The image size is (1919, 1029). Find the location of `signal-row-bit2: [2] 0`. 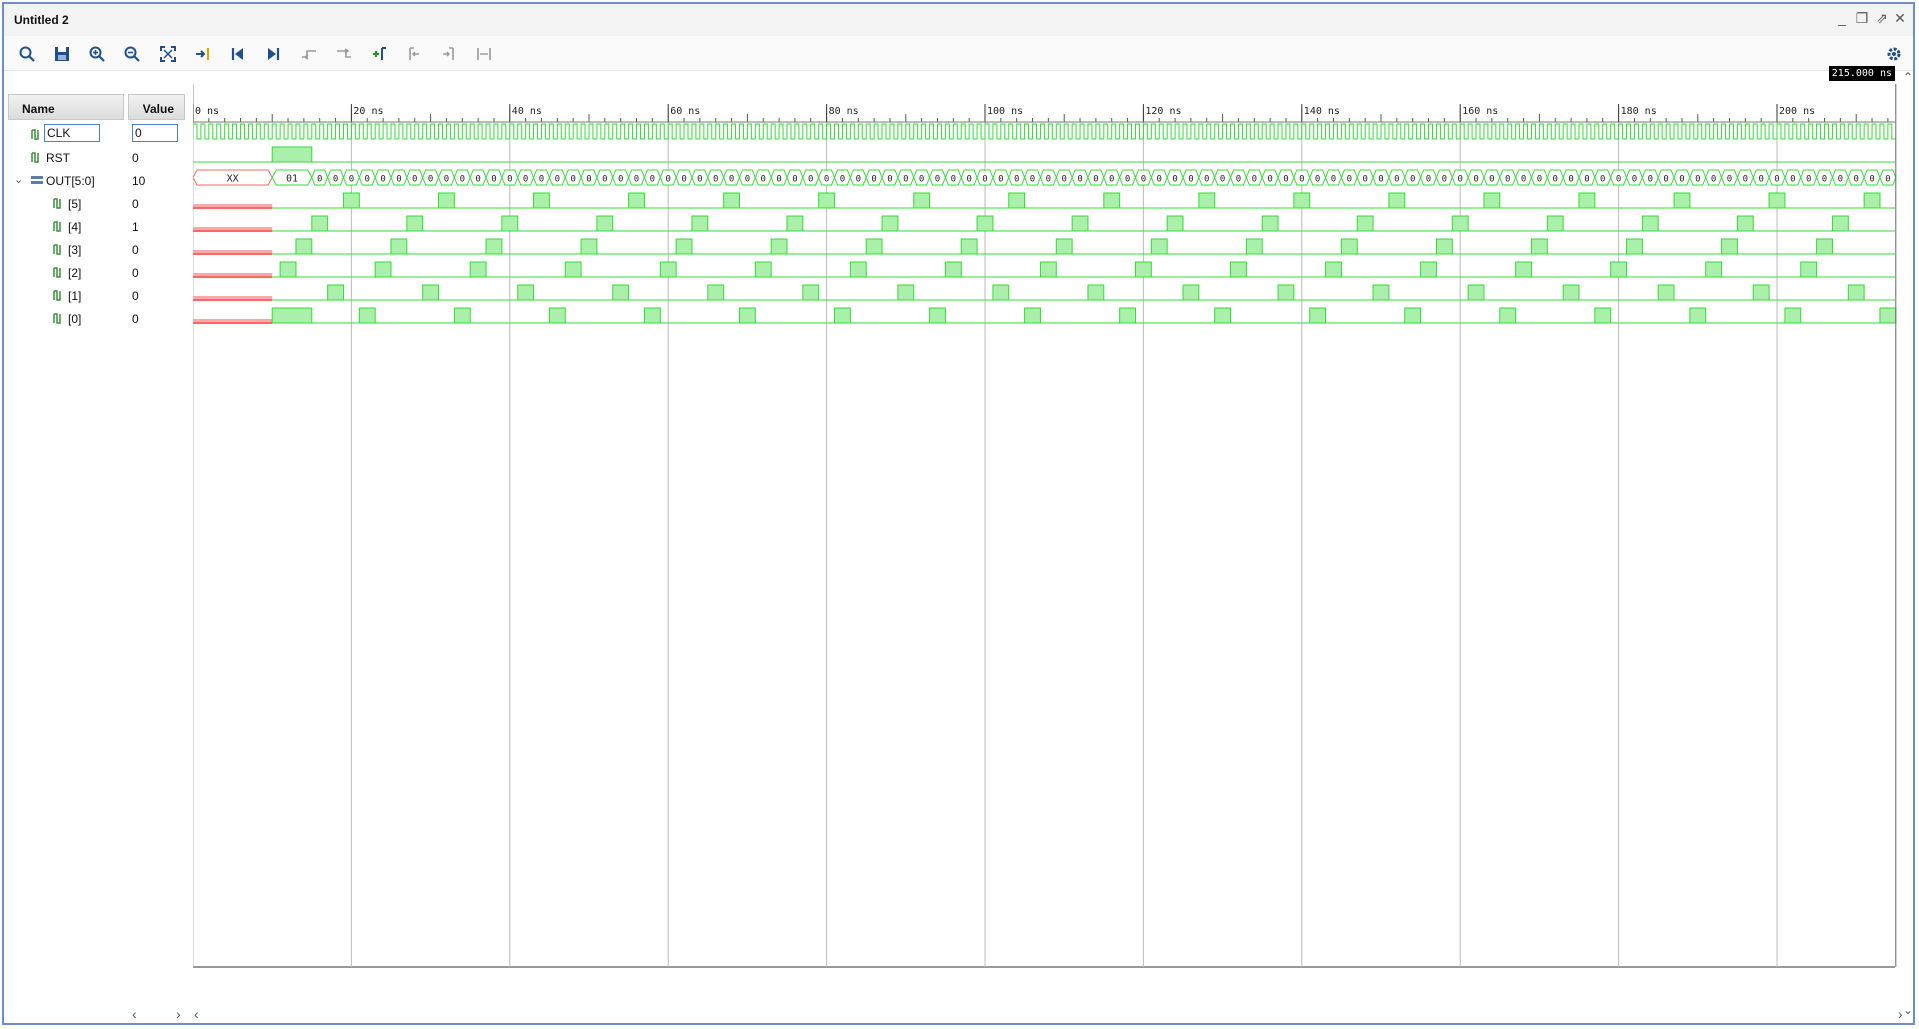

signal-row-bit2: [2] 0 is located at coordinates (97, 273).